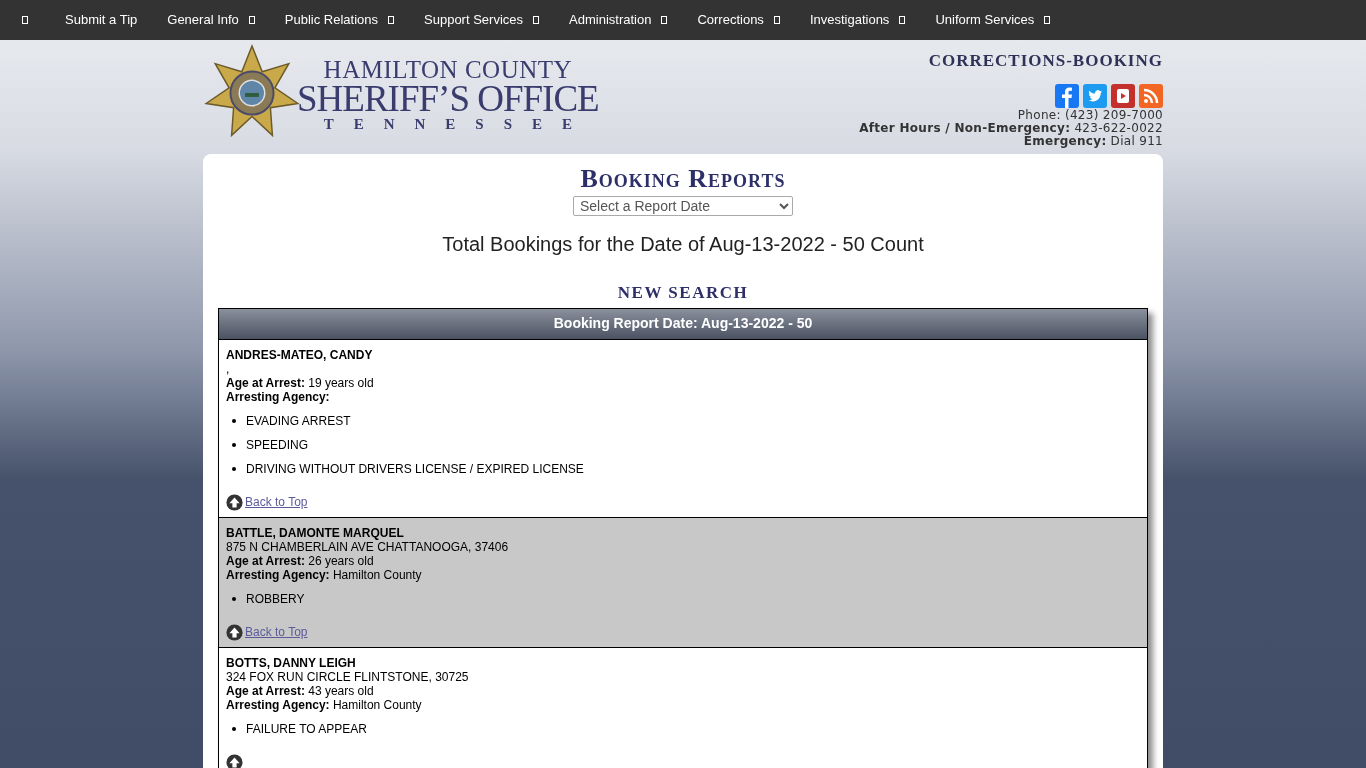 This screenshot has height=768, width=1366. Describe the element at coordinates (683, 324) in the screenshot. I see `table-header: Booking Report Date: Aug-13-2022 - 50` at that location.